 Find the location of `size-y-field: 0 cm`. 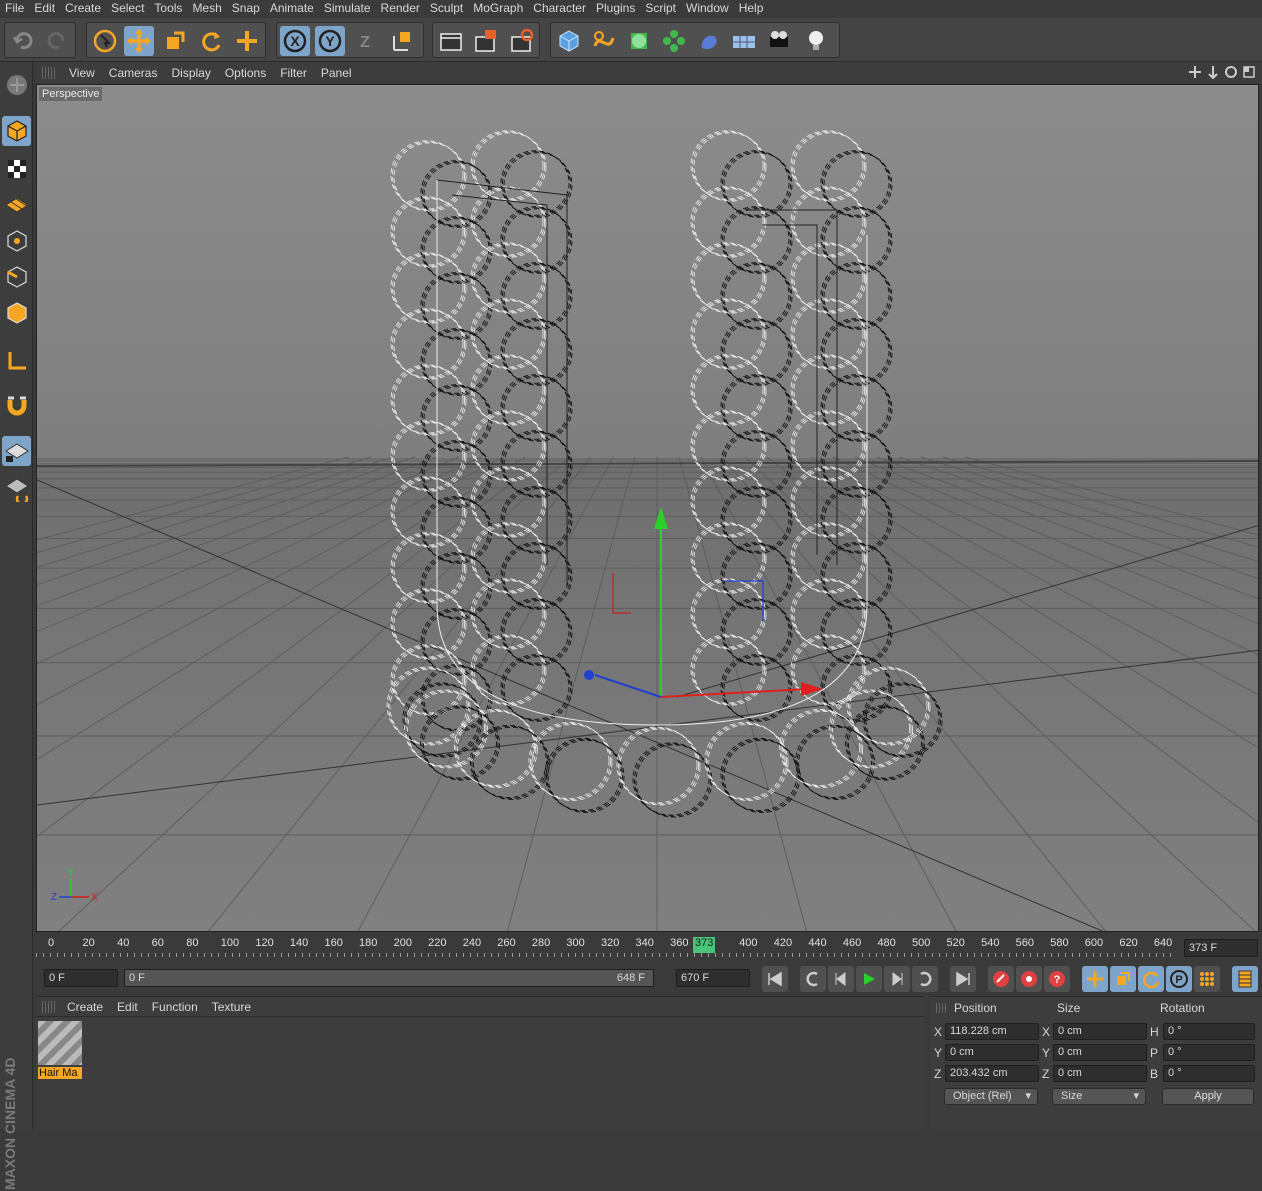

size-y-field: 0 cm is located at coordinates (1100, 1052).